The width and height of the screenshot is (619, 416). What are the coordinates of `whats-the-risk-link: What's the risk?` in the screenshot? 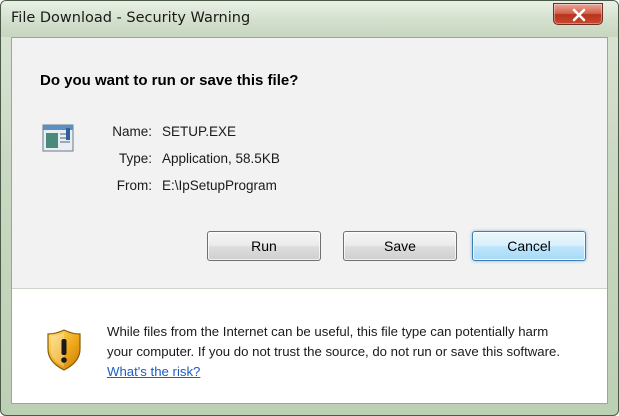 It's located at (153, 371).